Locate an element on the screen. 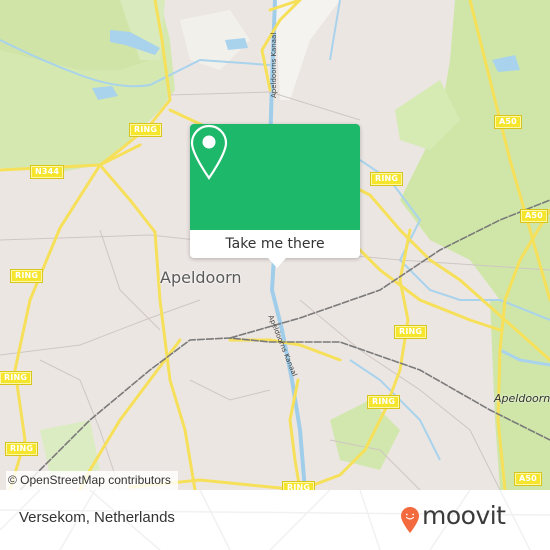  take-me-there-button: Take me there is located at coordinates (275, 244).